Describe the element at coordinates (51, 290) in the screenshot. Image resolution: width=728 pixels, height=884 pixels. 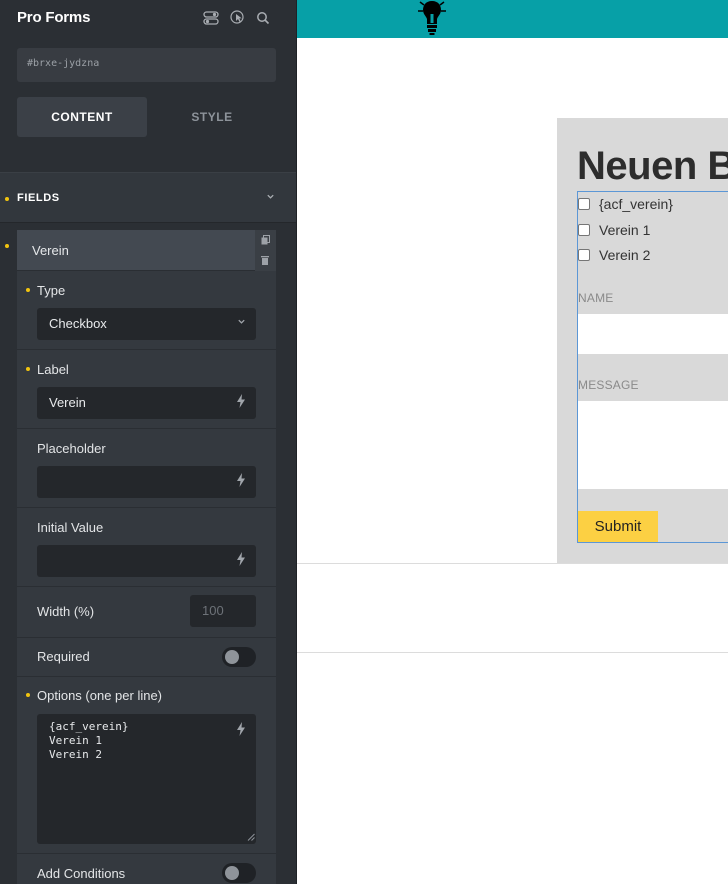
I see `type-label: Type` at that location.